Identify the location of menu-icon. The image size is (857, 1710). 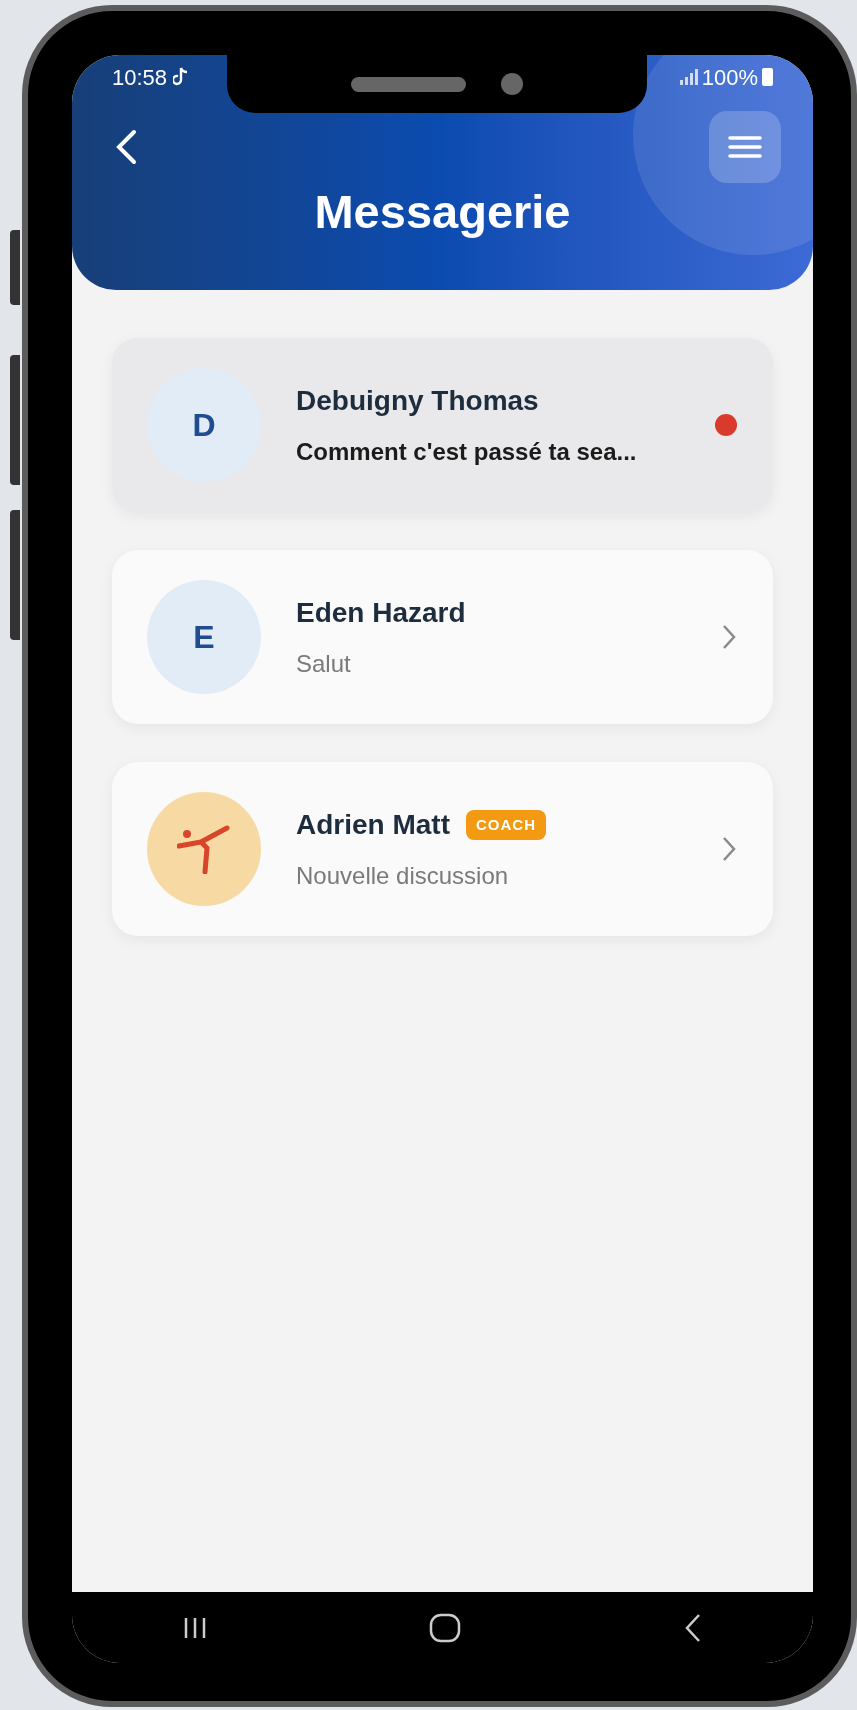
(745, 147).